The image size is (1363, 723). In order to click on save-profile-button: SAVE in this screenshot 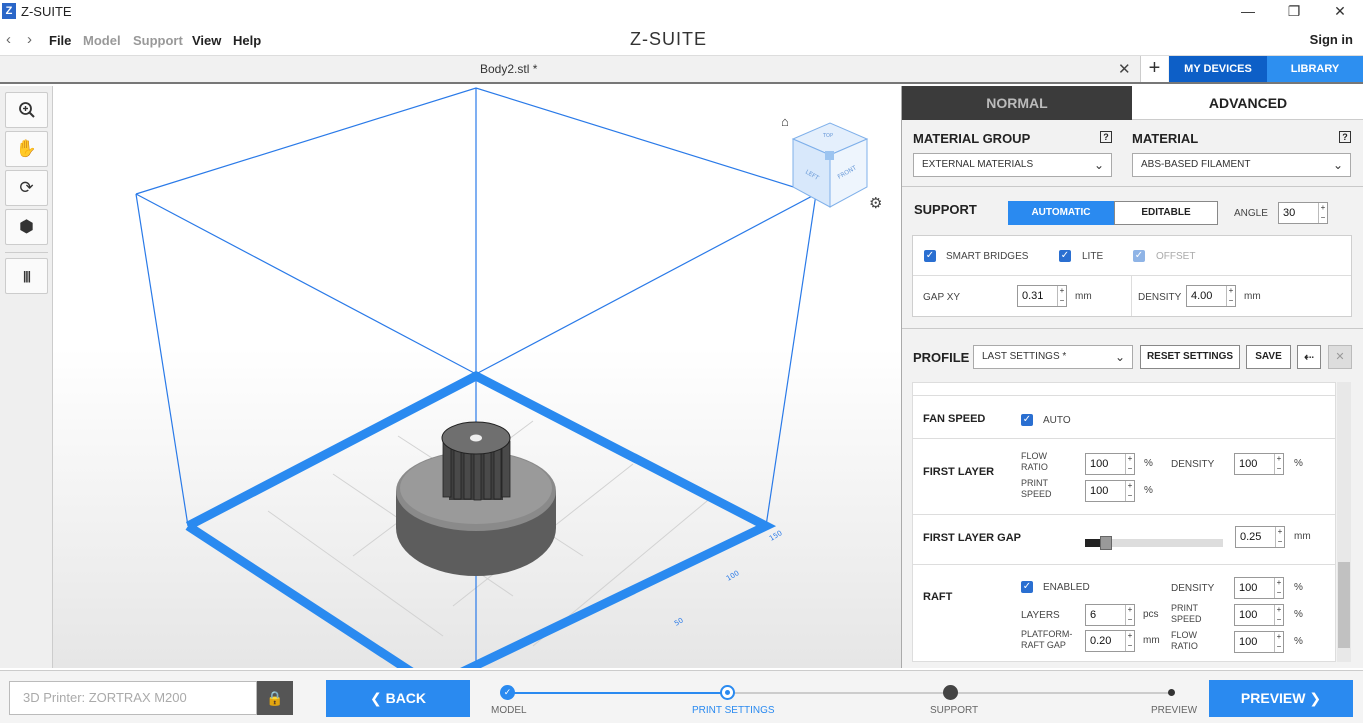, I will do `click(1268, 357)`.